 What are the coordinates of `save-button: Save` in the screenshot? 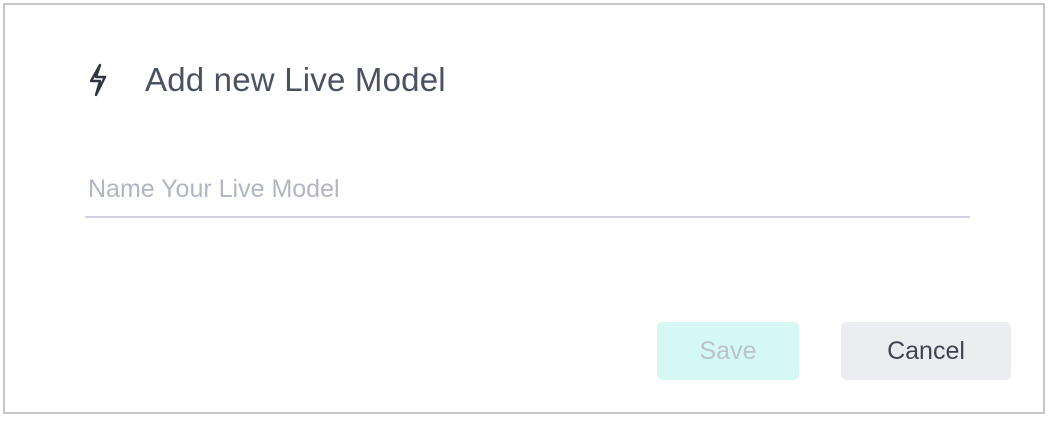 It's located at (728, 351).